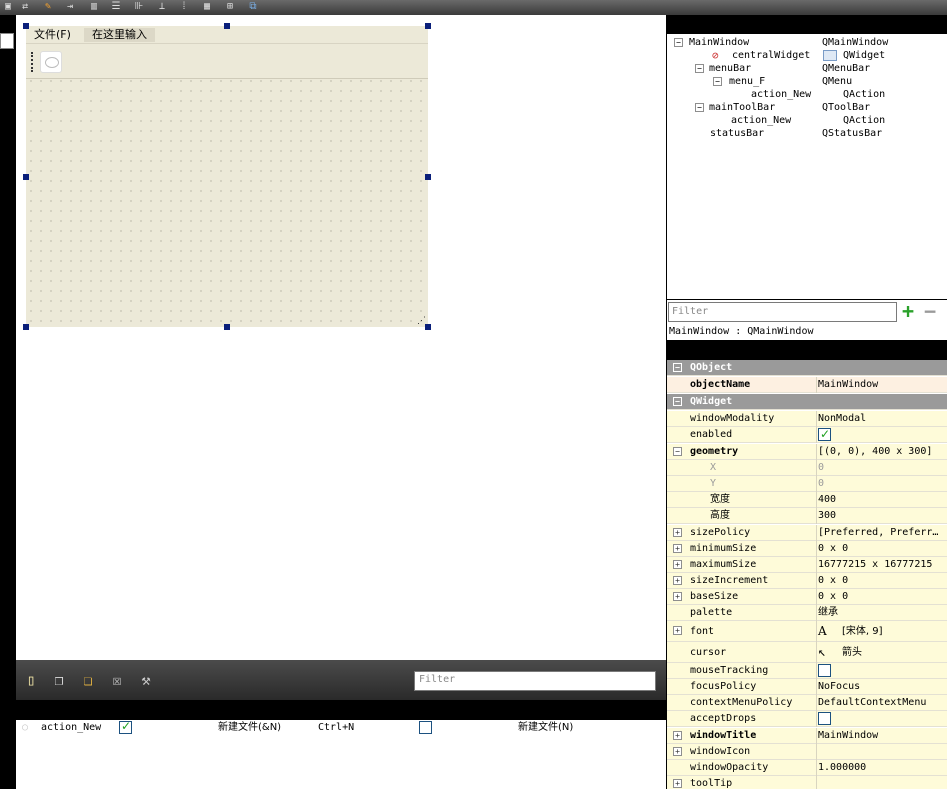 The height and width of the screenshot is (789, 947). What do you see at coordinates (341, 754) in the screenshot?
I see `action-list: ○ action_New 新建文件(&N) Ctrl+N 新建文件(N)` at bounding box center [341, 754].